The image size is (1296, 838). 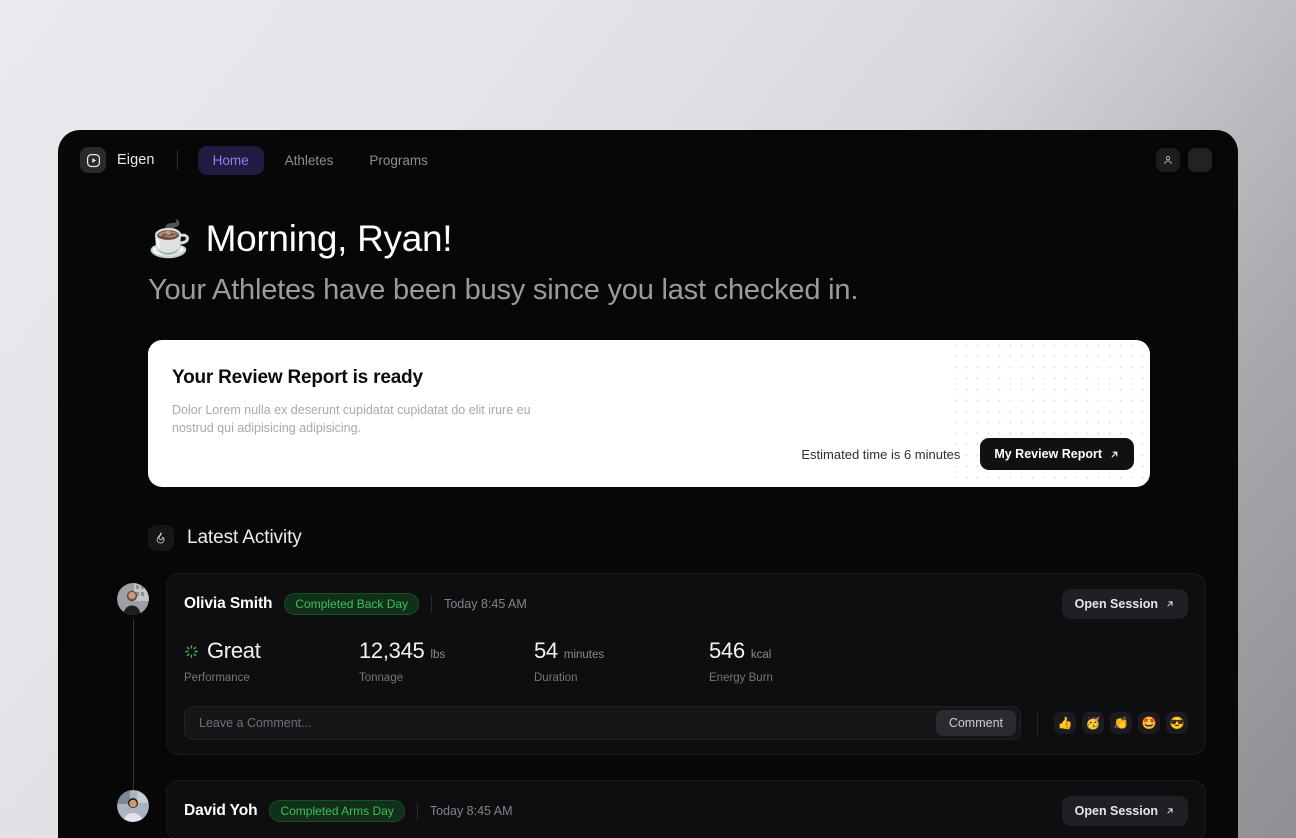 I want to click on review-card-title: Your Review Report is ready, so click(x=297, y=377).